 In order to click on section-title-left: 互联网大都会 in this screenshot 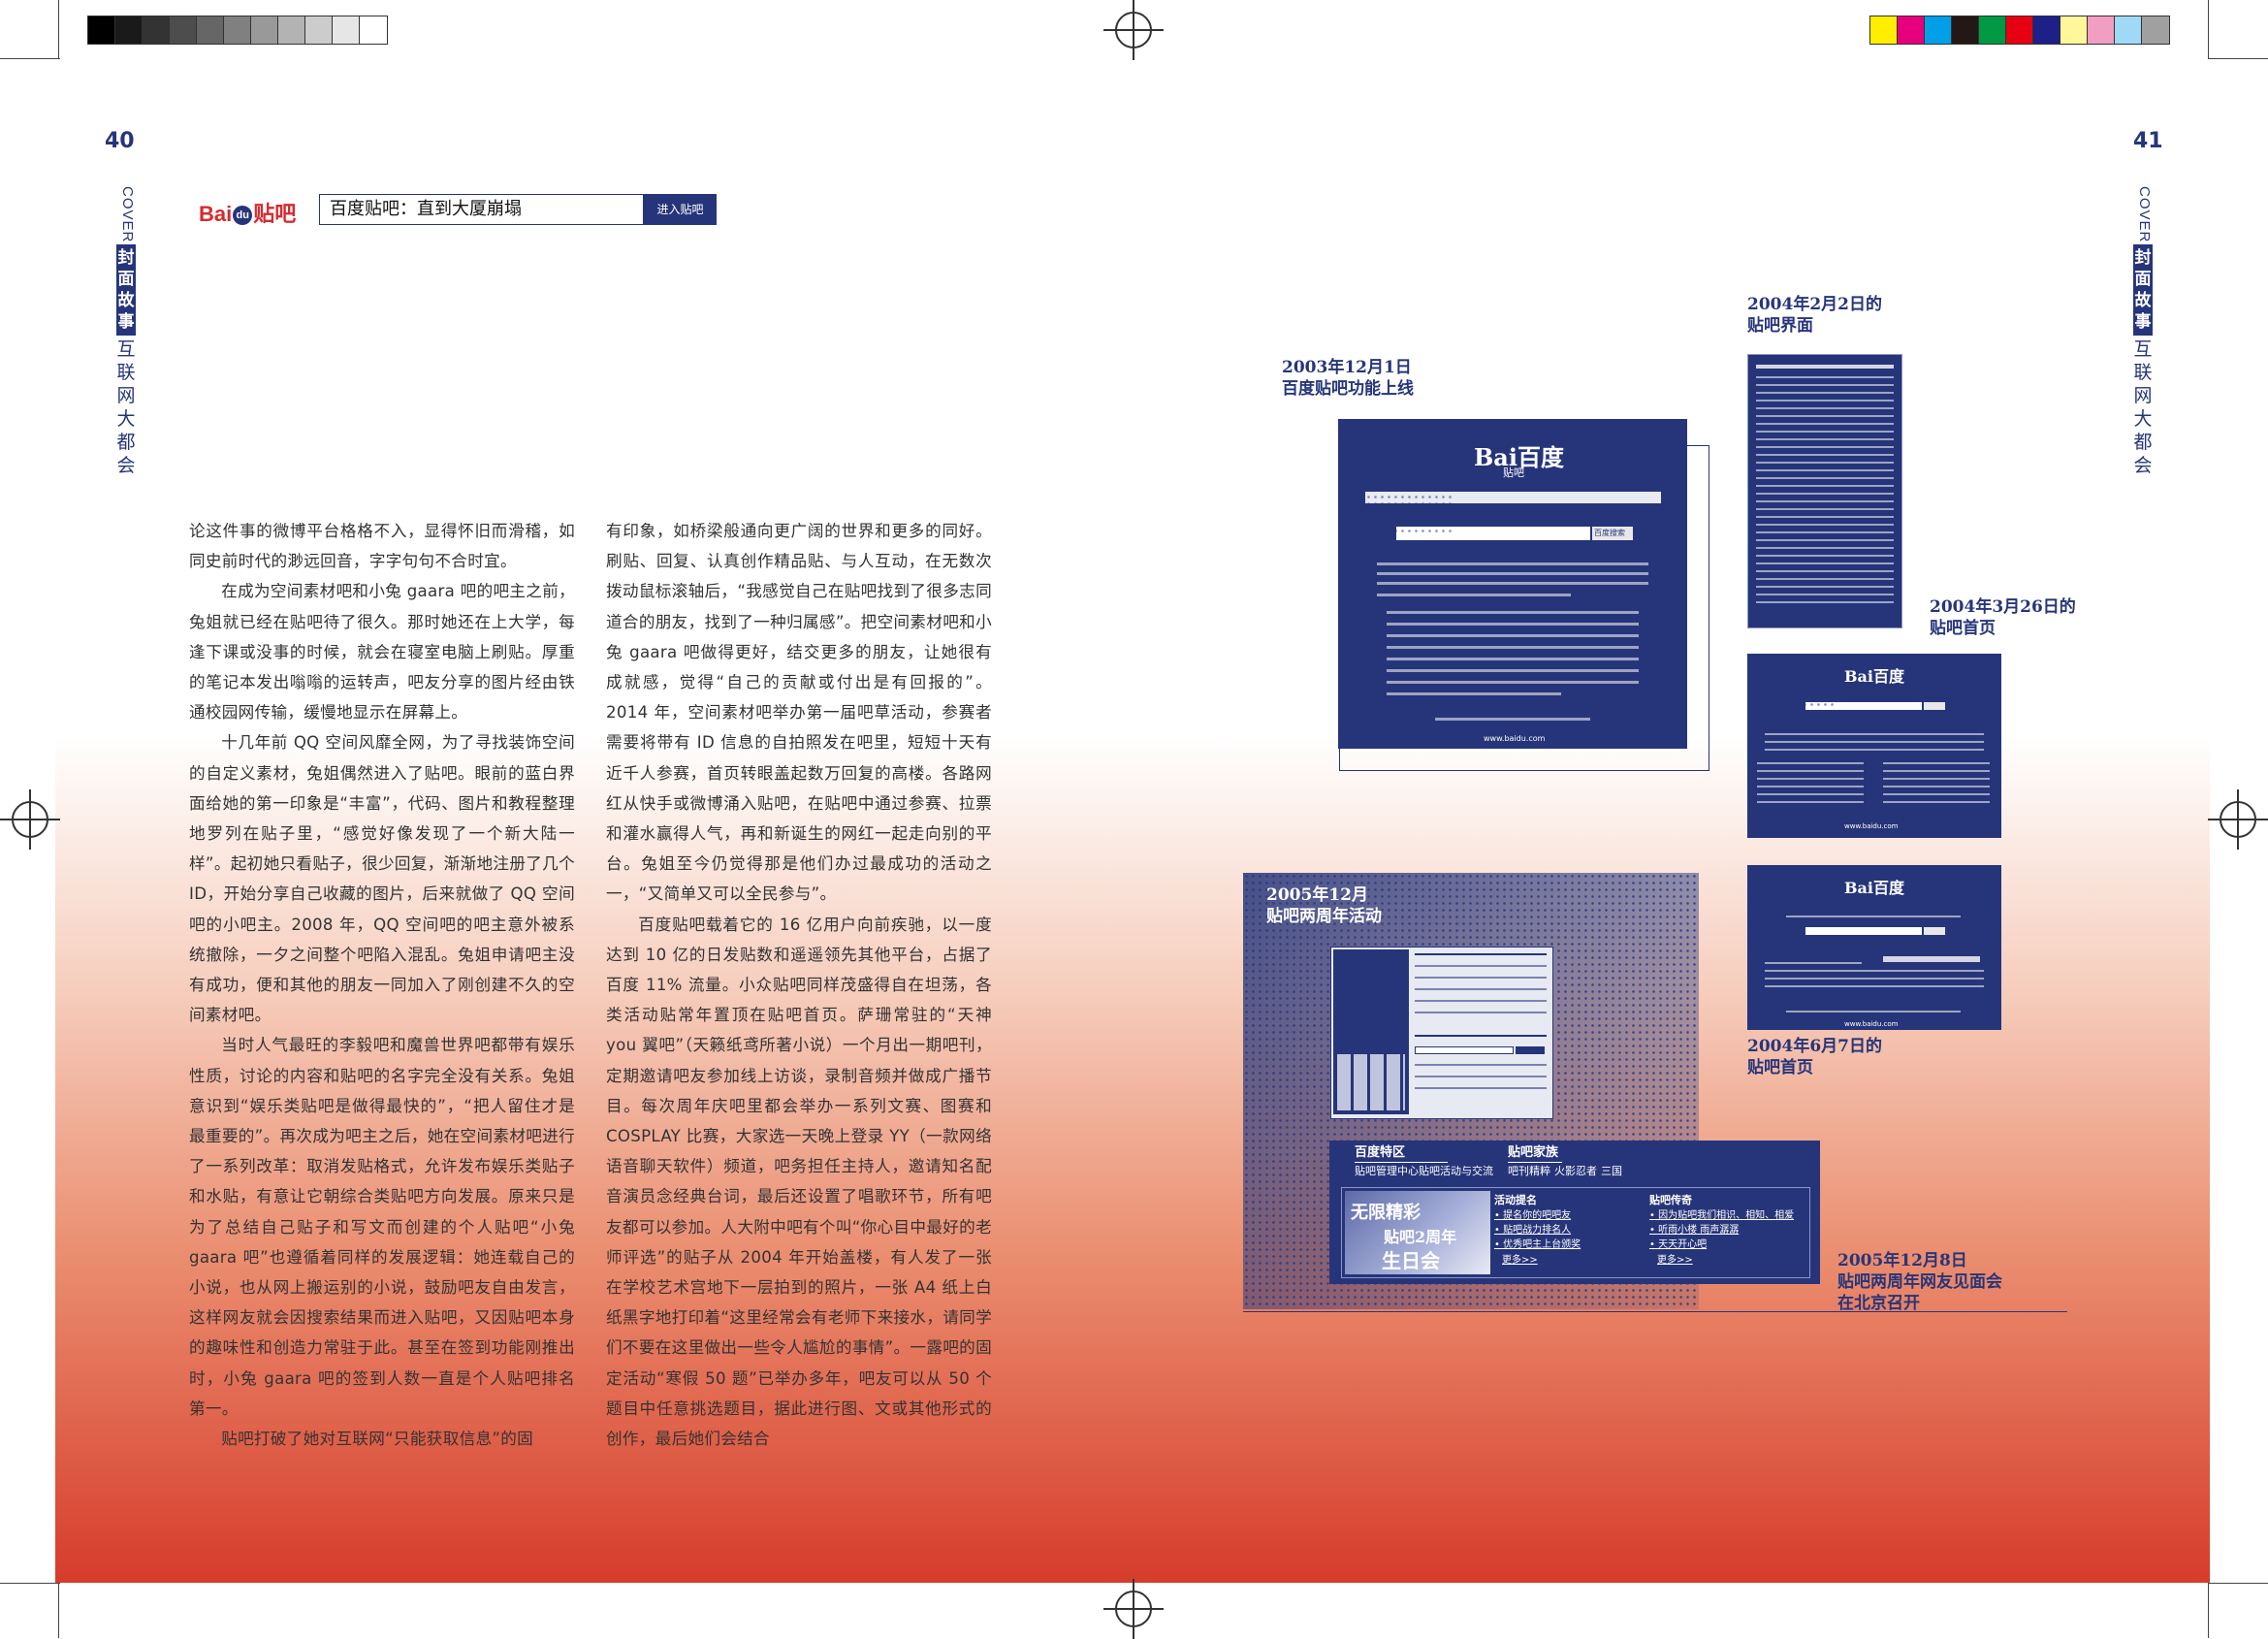, I will do `click(126, 407)`.